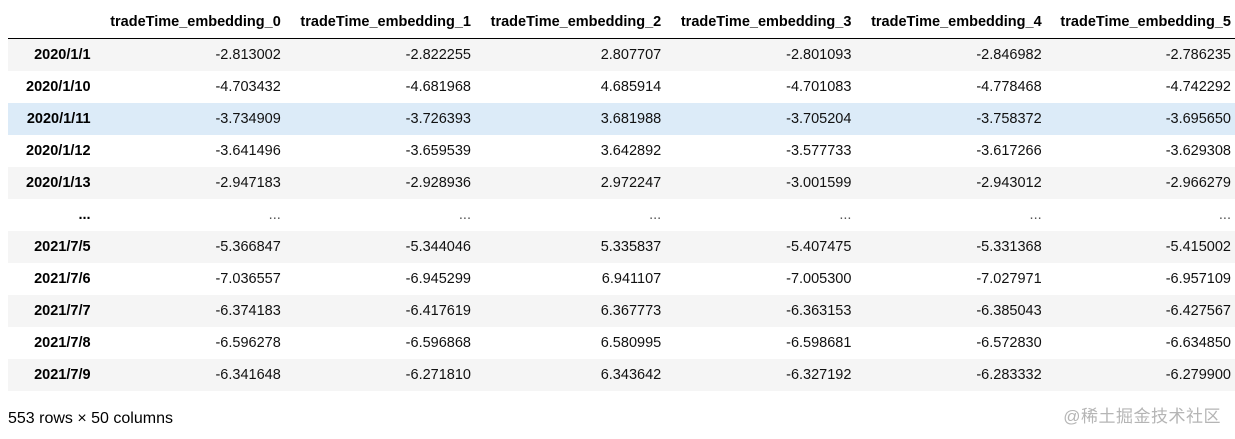 The image size is (1235, 439). What do you see at coordinates (62, 342) in the screenshot?
I see `row-index-label: 2021/7/8` at bounding box center [62, 342].